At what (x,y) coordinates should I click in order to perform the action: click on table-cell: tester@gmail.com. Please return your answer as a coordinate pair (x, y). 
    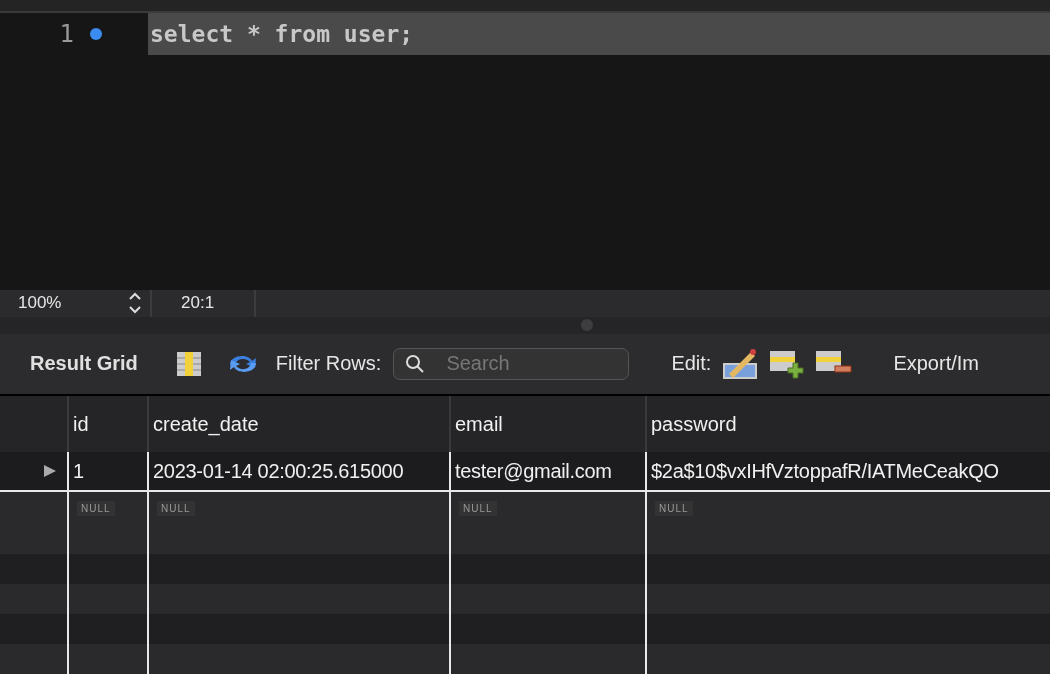
    Looking at the image, I should click on (547, 471).